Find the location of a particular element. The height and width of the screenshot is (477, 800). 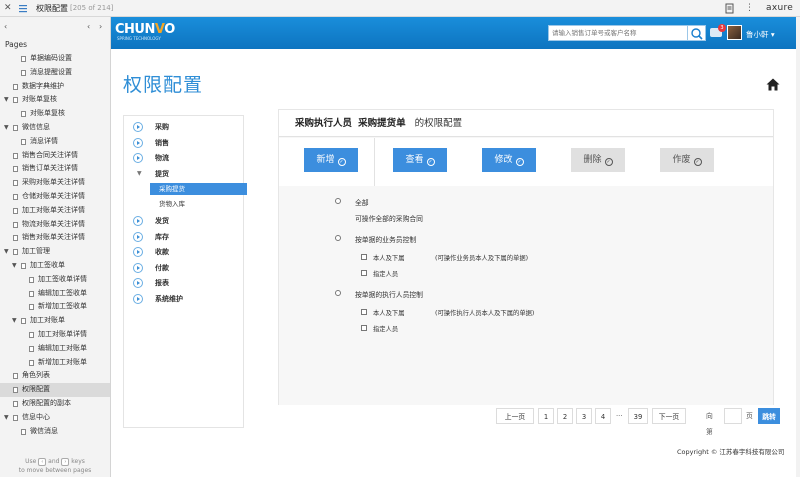

submenu-item: 采购提货 is located at coordinates (198, 189).